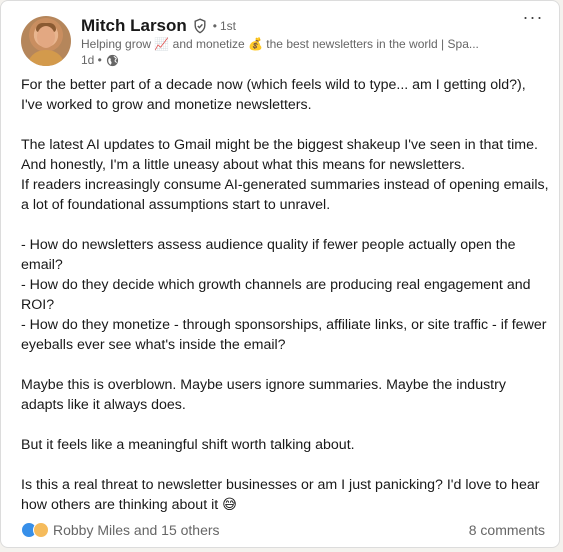 This screenshot has width=563, height=552. Describe the element at coordinates (200, 26) in the screenshot. I see `verified-icon` at that location.